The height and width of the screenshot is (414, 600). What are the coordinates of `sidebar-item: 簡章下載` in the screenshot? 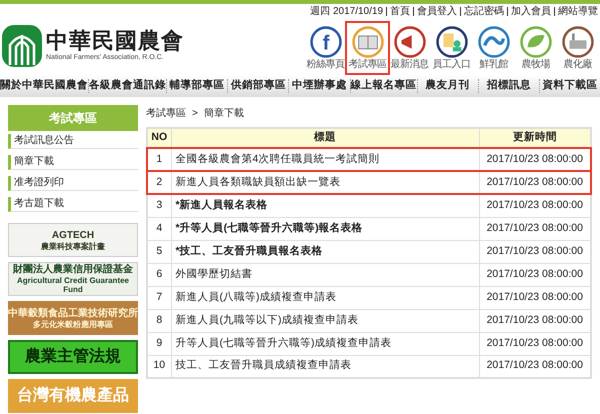 It's located at (73, 162).